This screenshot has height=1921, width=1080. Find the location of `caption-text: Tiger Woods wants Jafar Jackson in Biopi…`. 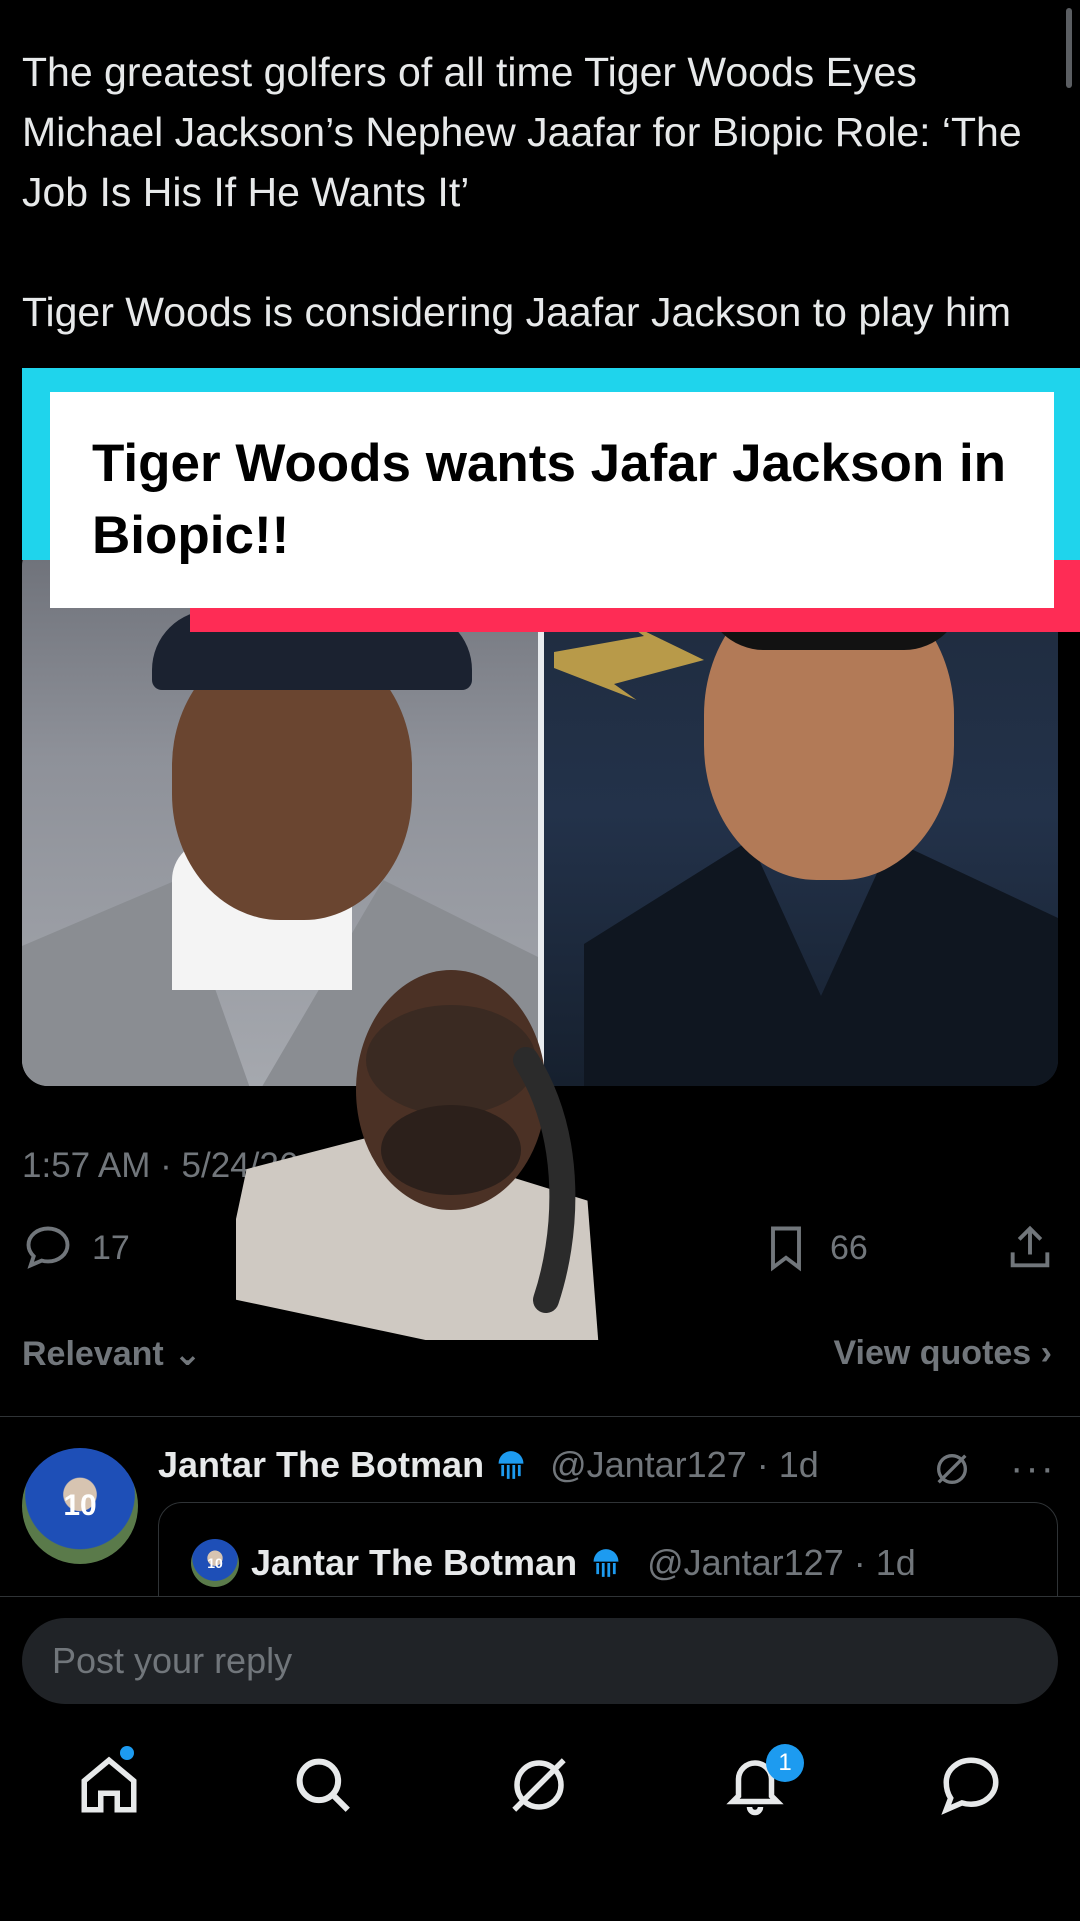

caption-text: Tiger Woods wants Jafar Jackson in Biopi… is located at coordinates (549, 499).